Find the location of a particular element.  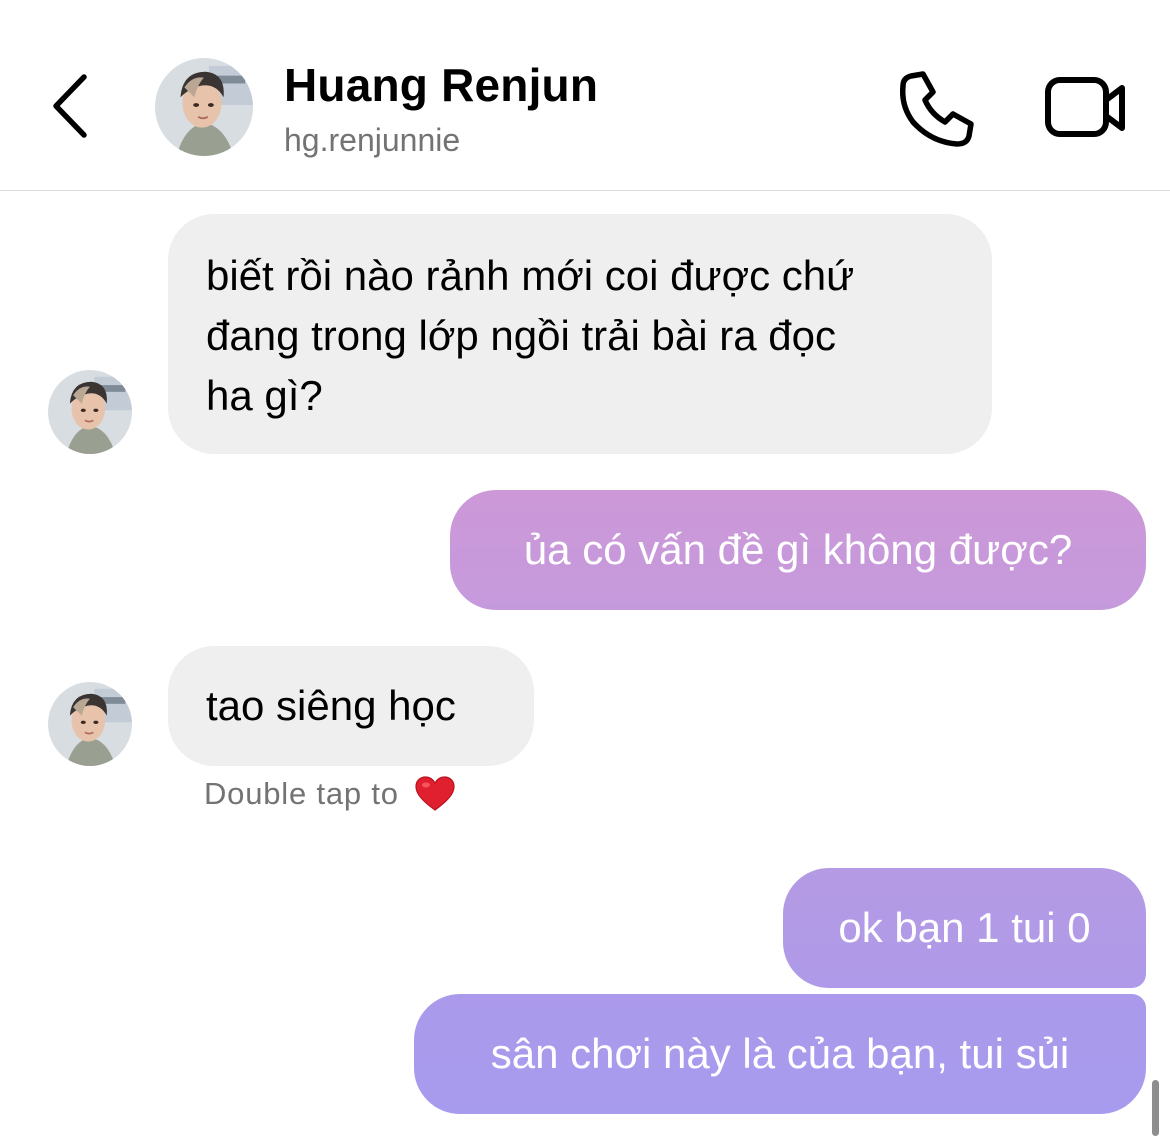

contact-name: Huang Renjun is located at coordinates (441, 85).